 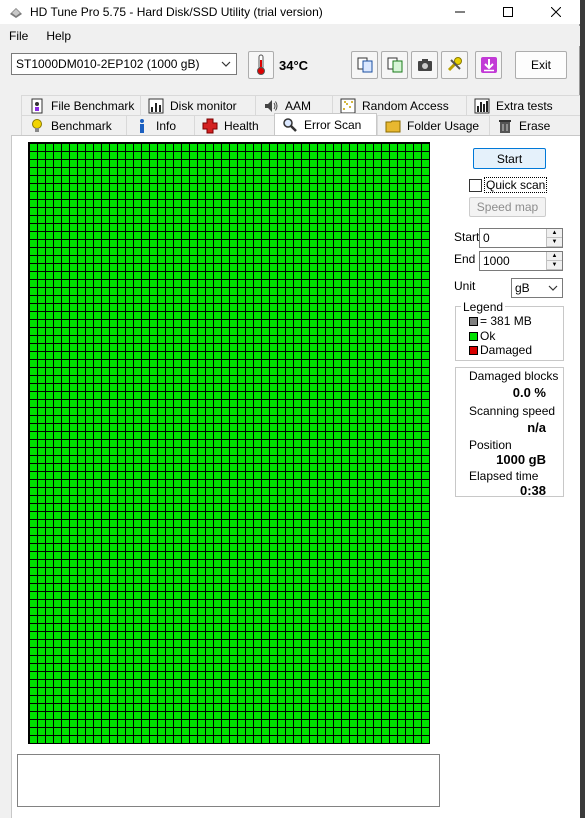 I want to click on lightbulb-icon, so click(x=37, y=125).